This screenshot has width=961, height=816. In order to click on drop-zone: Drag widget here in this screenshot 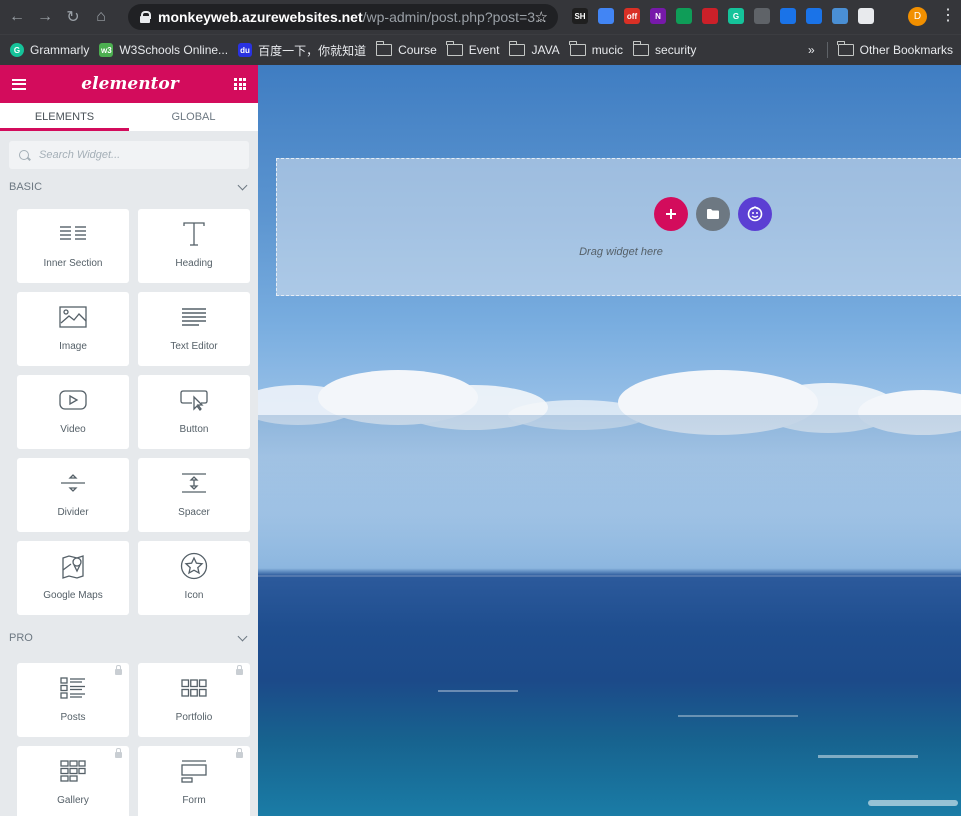, I will do `click(618, 227)`.